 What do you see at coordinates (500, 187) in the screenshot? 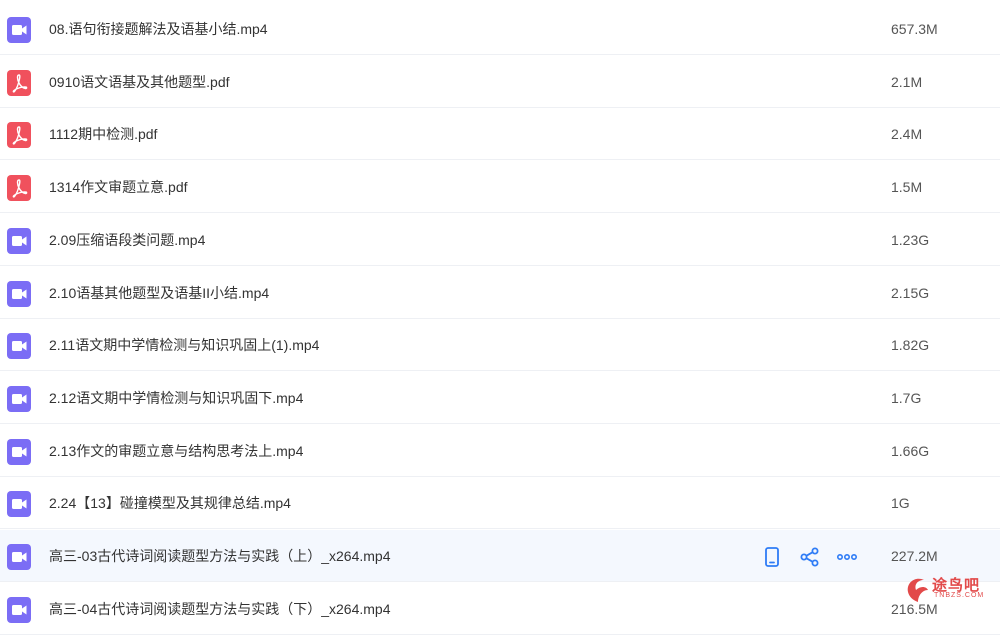
I see `file-row: 1314作文审题立意.pdf 1.5M` at bounding box center [500, 187].